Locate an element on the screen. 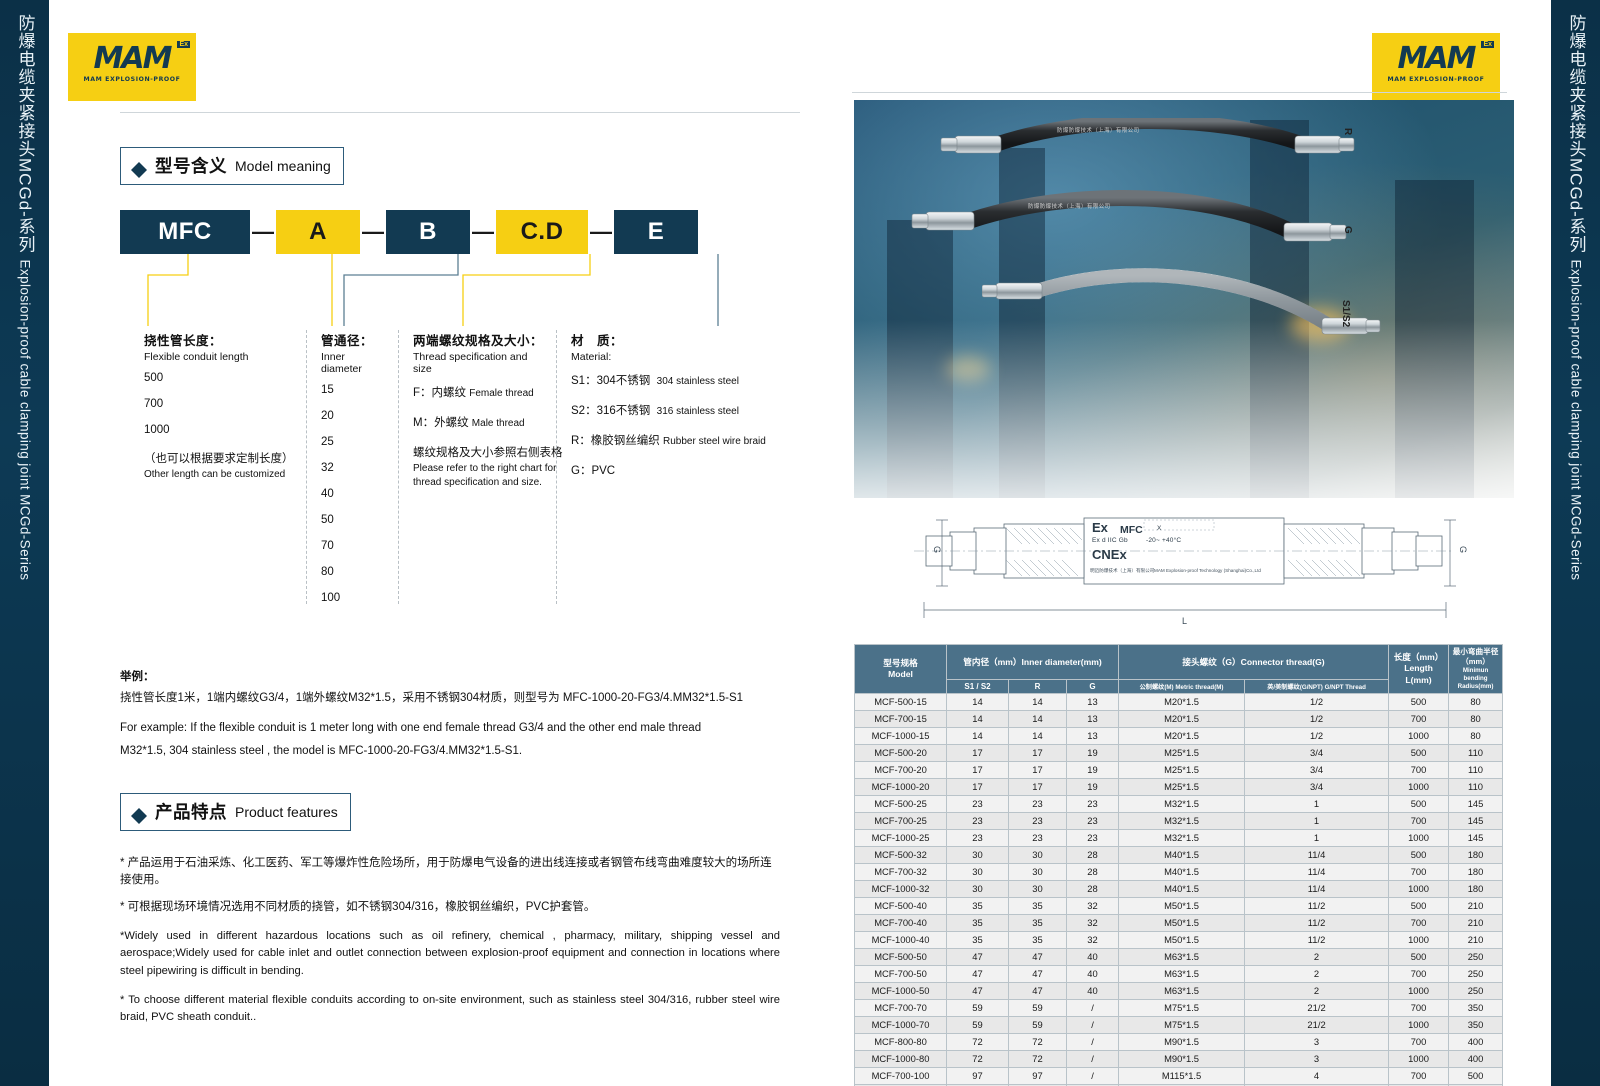  cell-model: MCF-500-15 is located at coordinates (900, 701).